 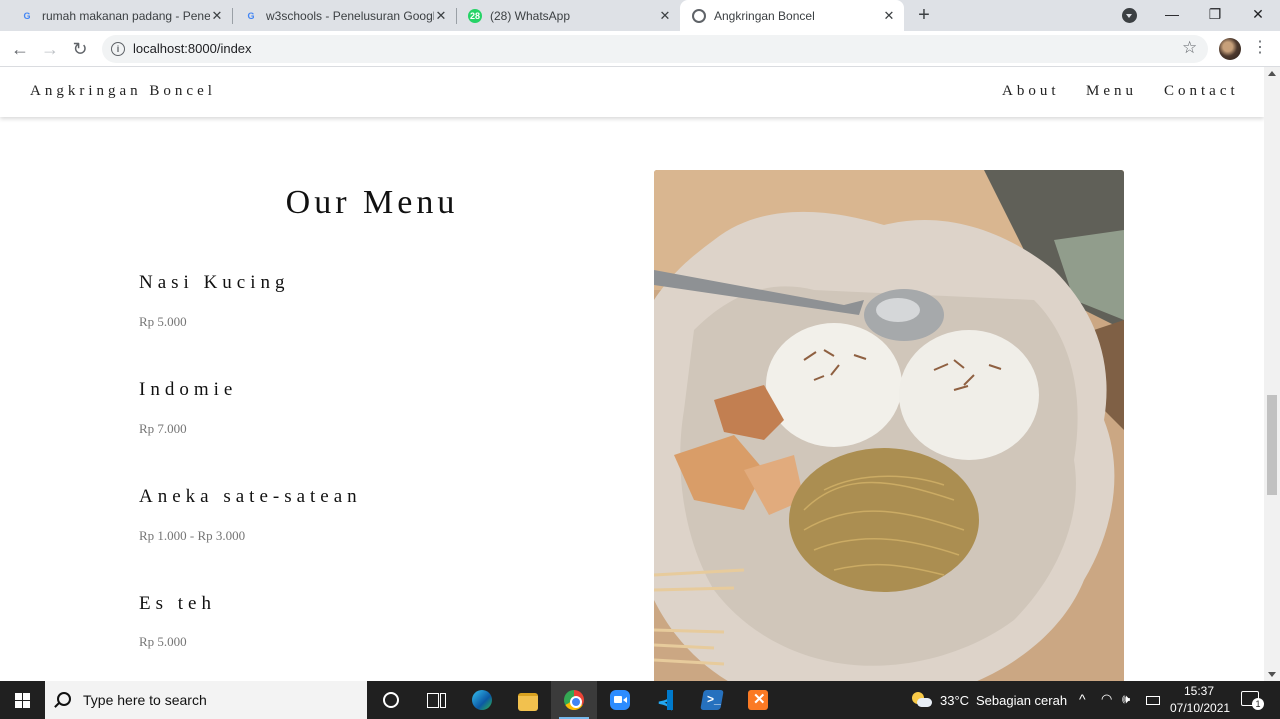 I want to click on cortana-icon, so click(x=390, y=700).